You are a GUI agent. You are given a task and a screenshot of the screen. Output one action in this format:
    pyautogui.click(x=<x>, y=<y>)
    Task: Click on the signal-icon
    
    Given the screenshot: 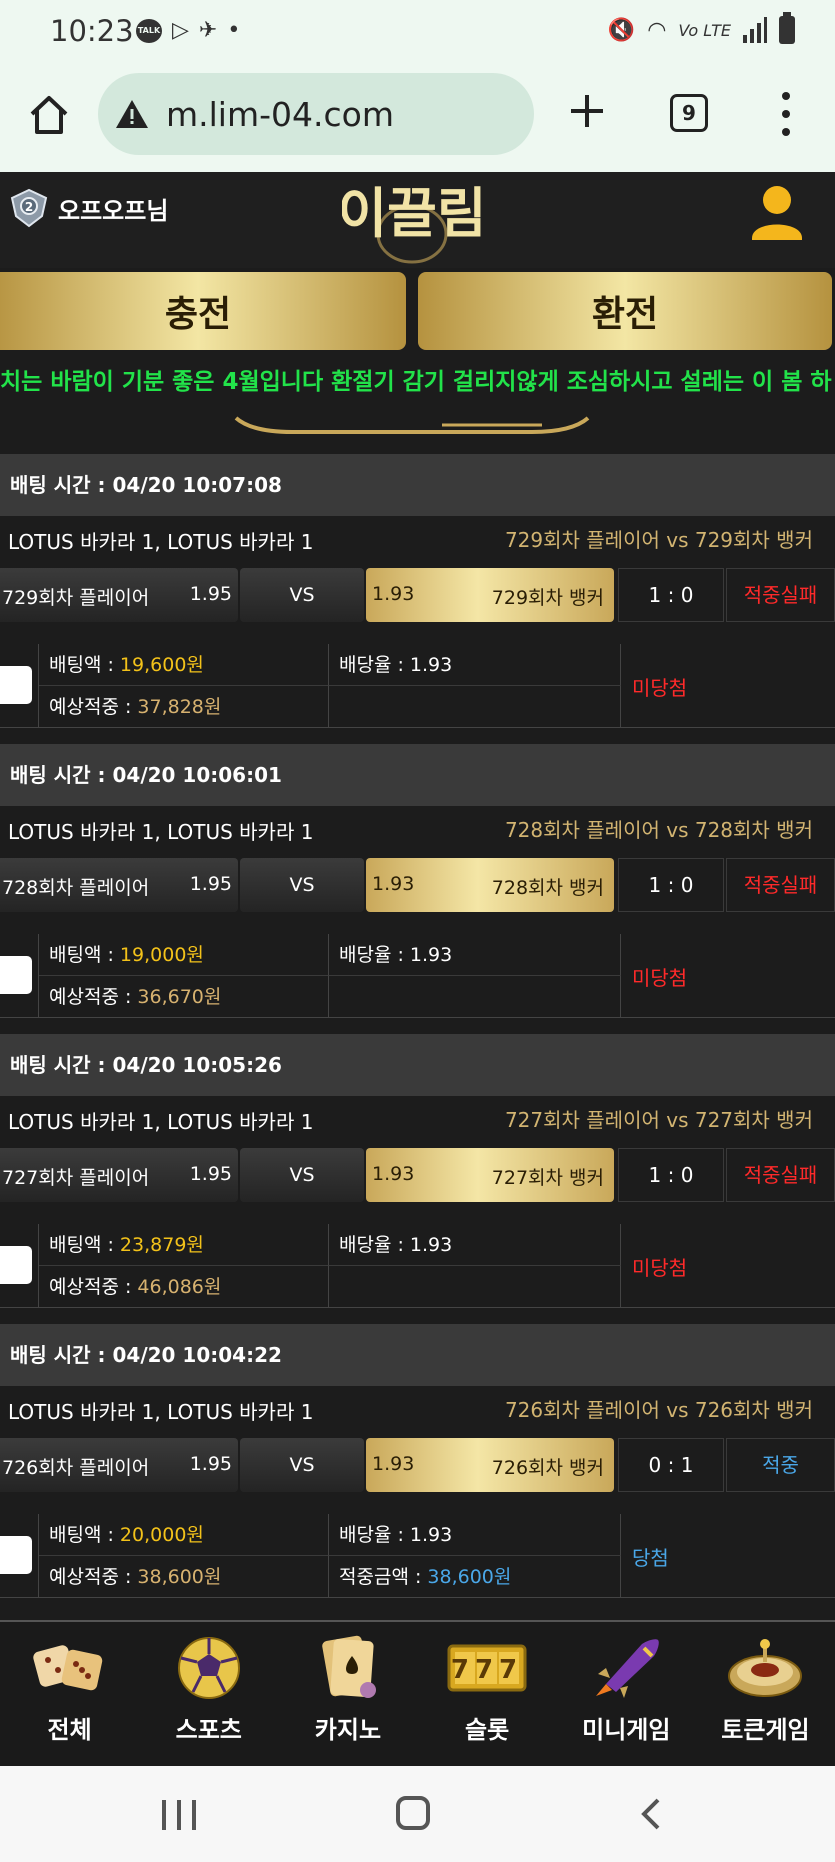 What is the action you would take?
    pyautogui.click(x=755, y=30)
    